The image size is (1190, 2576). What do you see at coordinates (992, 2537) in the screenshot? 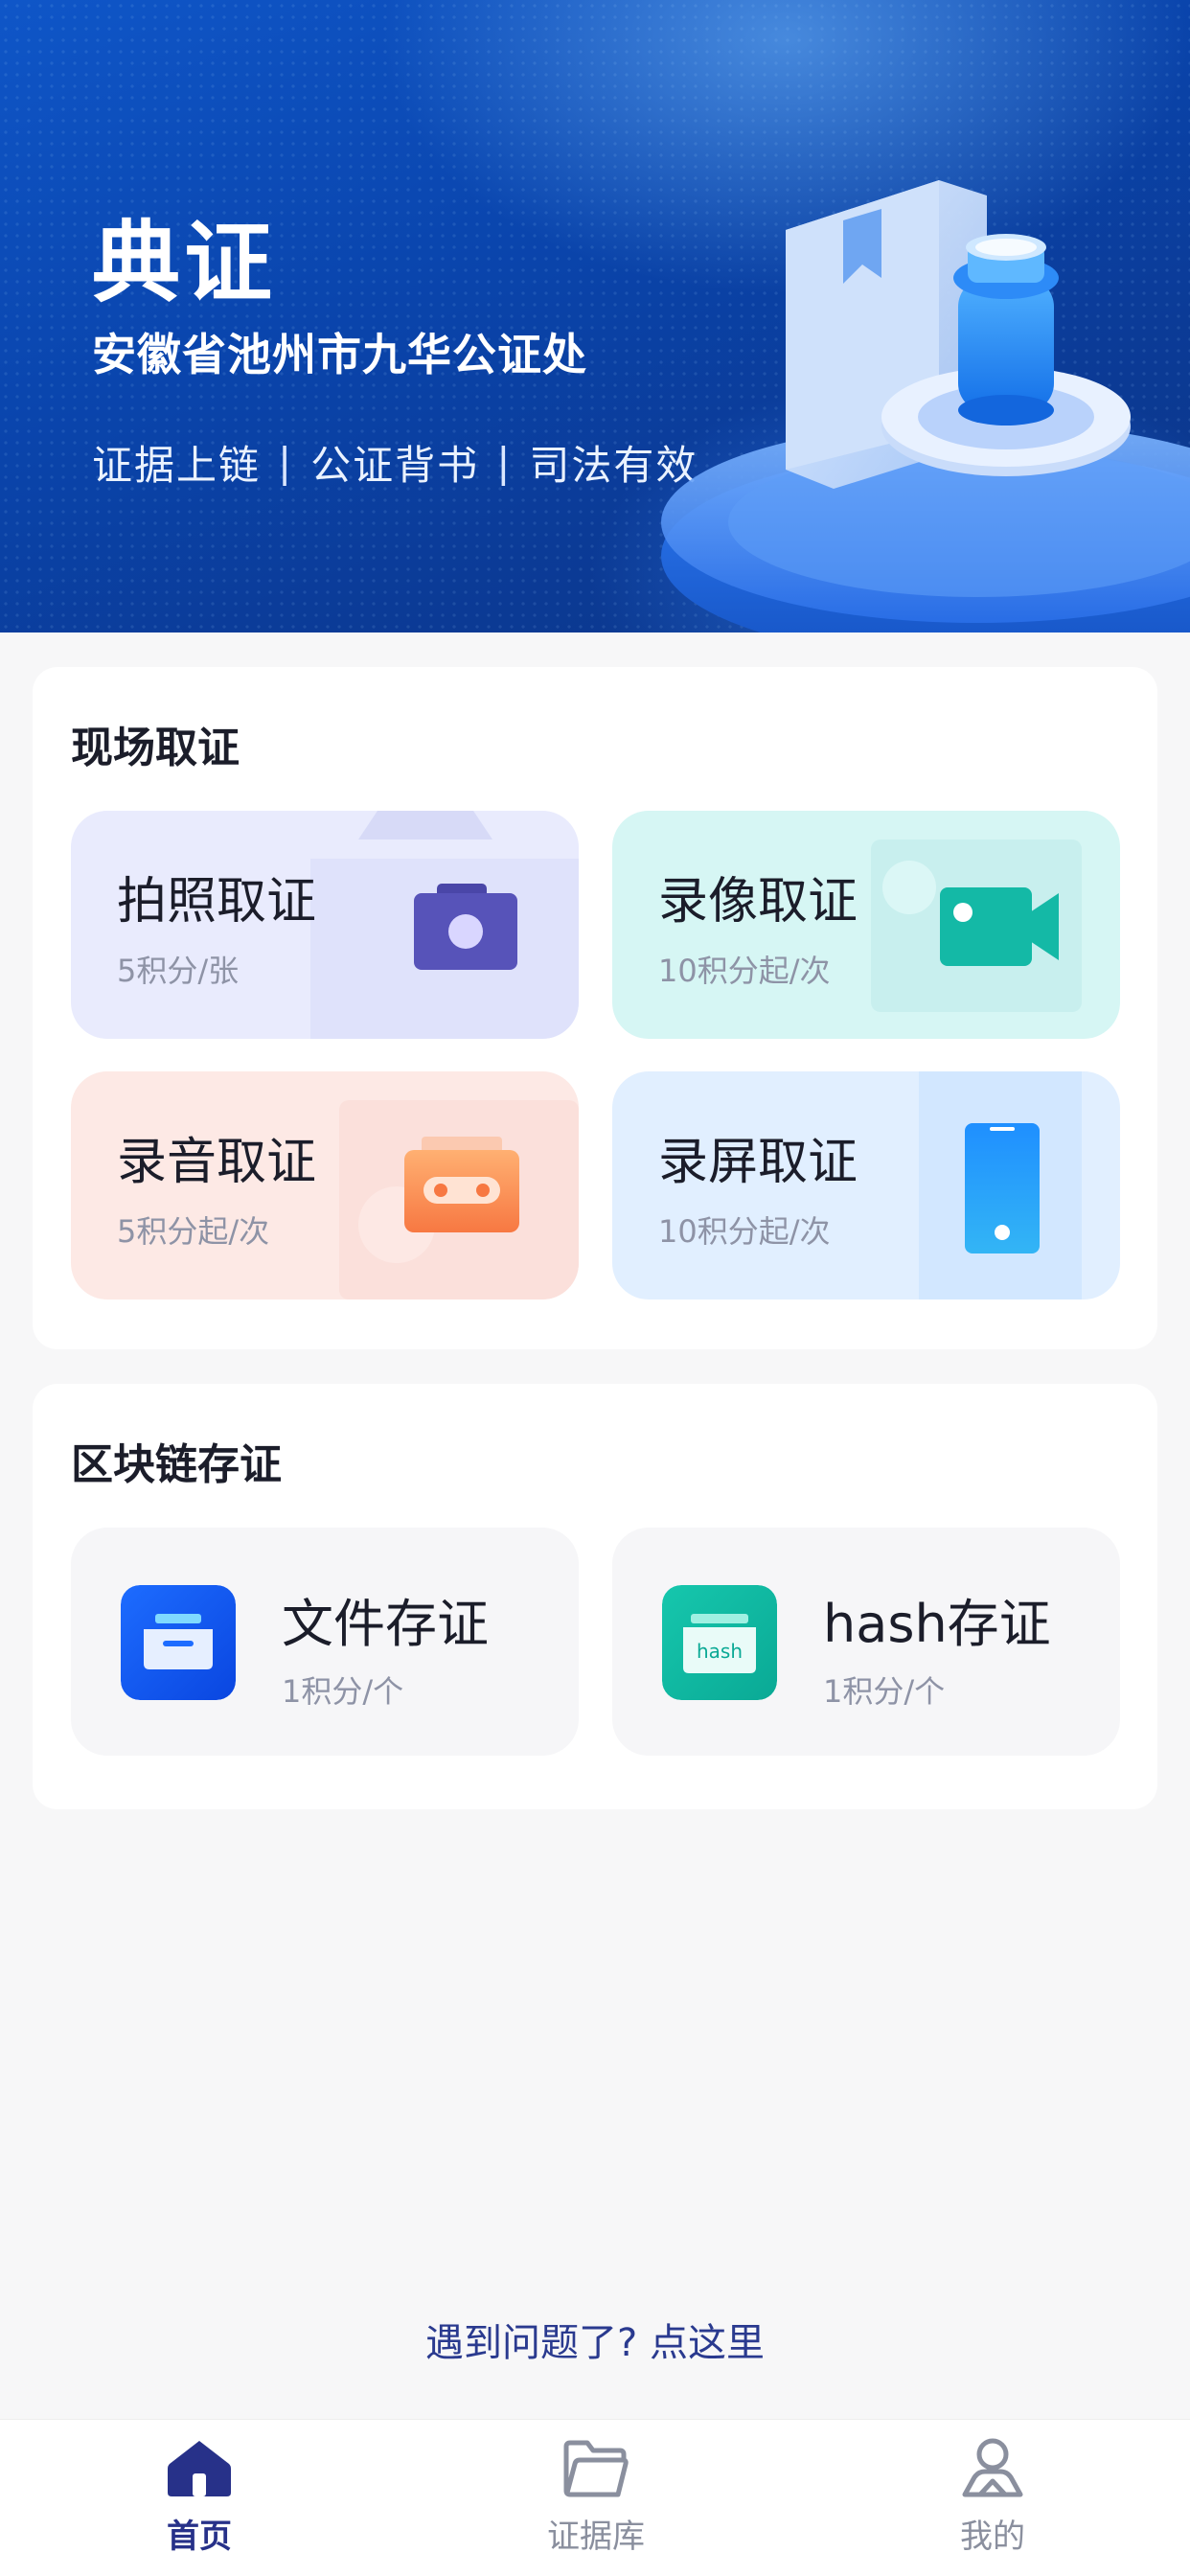
I see `tab-label: 我的` at bounding box center [992, 2537].